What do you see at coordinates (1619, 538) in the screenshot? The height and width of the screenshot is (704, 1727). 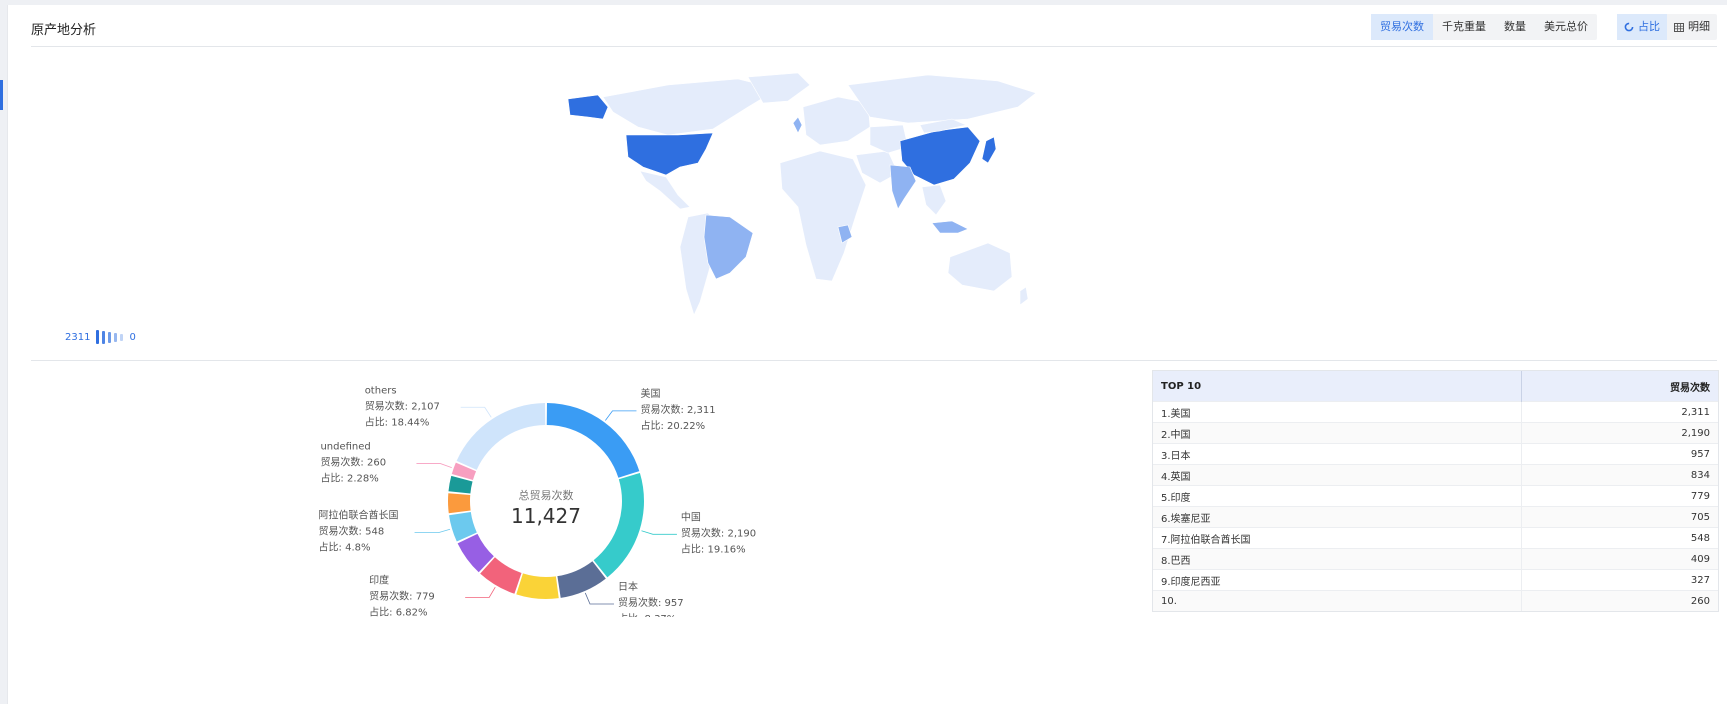 I see `table-cell-value: 548` at bounding box center [1619, 538].